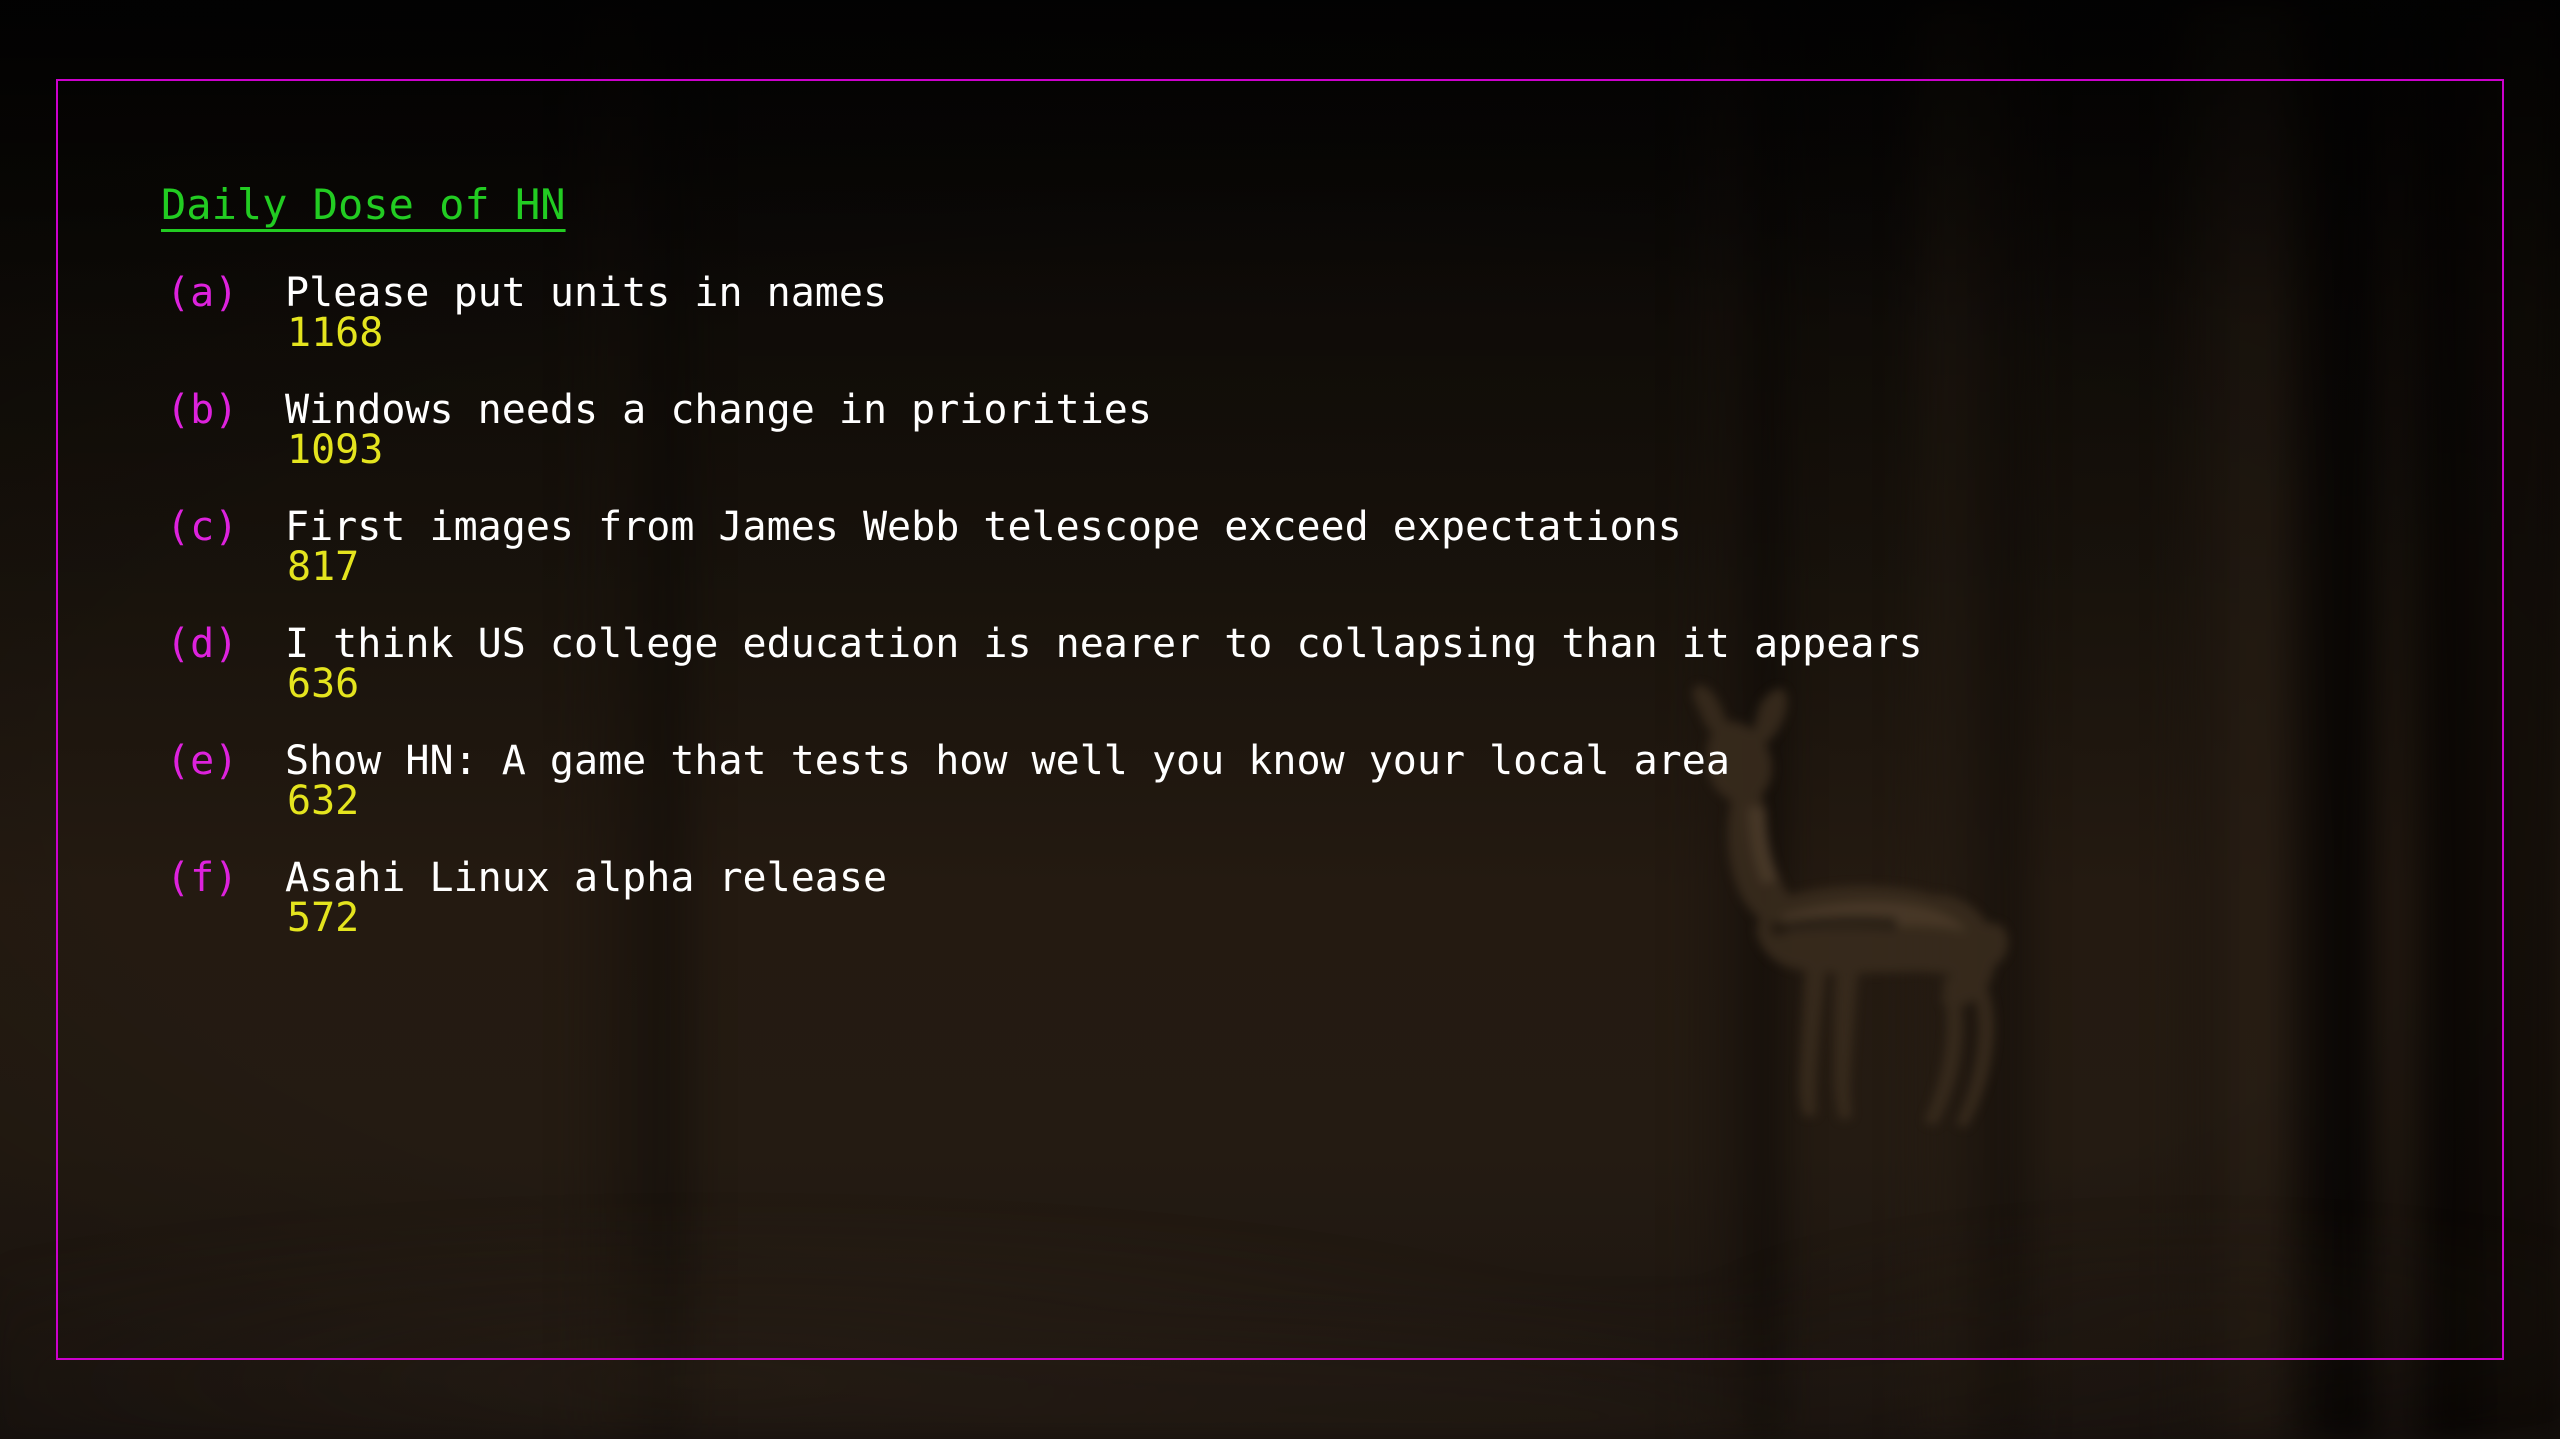 The height and width of the screenshot is (1439, 2560). Describe the element at coordinates (323, 684) in the screenshot. I see `story-score-d: 636` at that location.